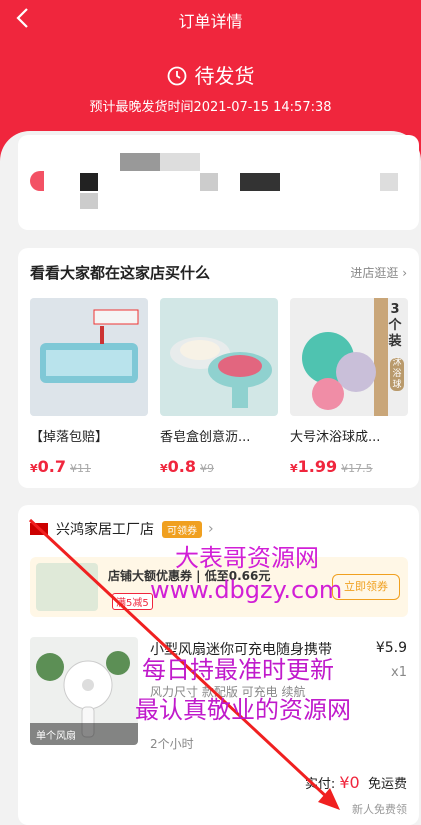 Image resolution: width=421 pixels, height=825 pixels. I want to click on watermark-line: www.dbgzy.com, so click(246, 590).